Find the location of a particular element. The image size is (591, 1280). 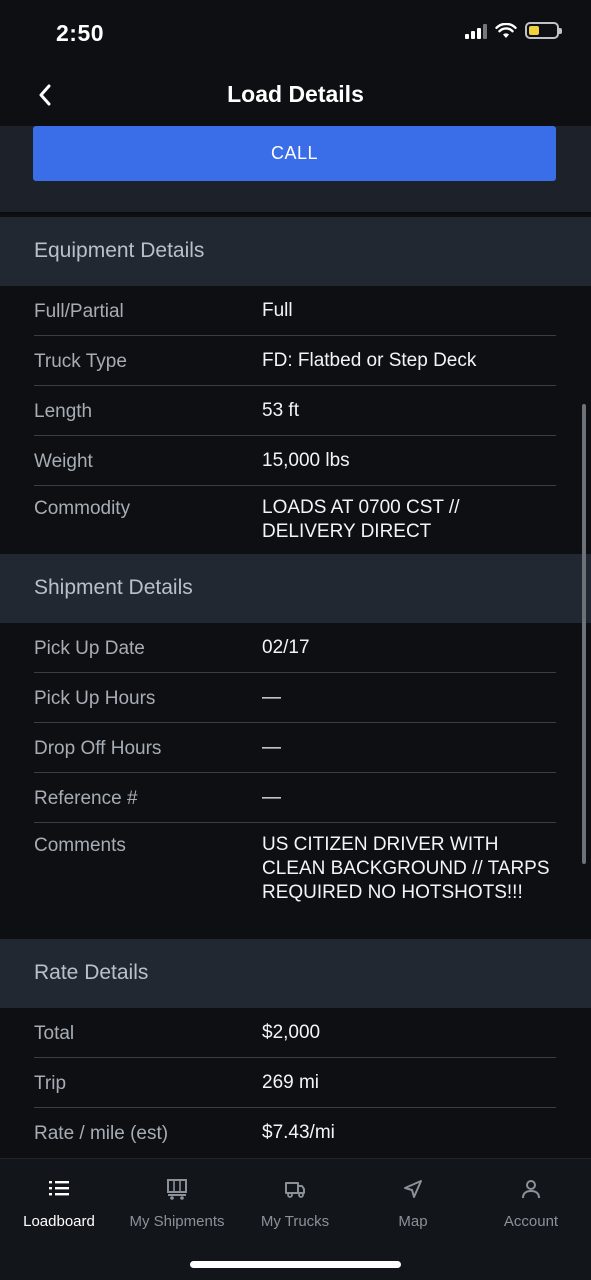

row-value: $7.43/mi is located at coordinates (298, 1132).